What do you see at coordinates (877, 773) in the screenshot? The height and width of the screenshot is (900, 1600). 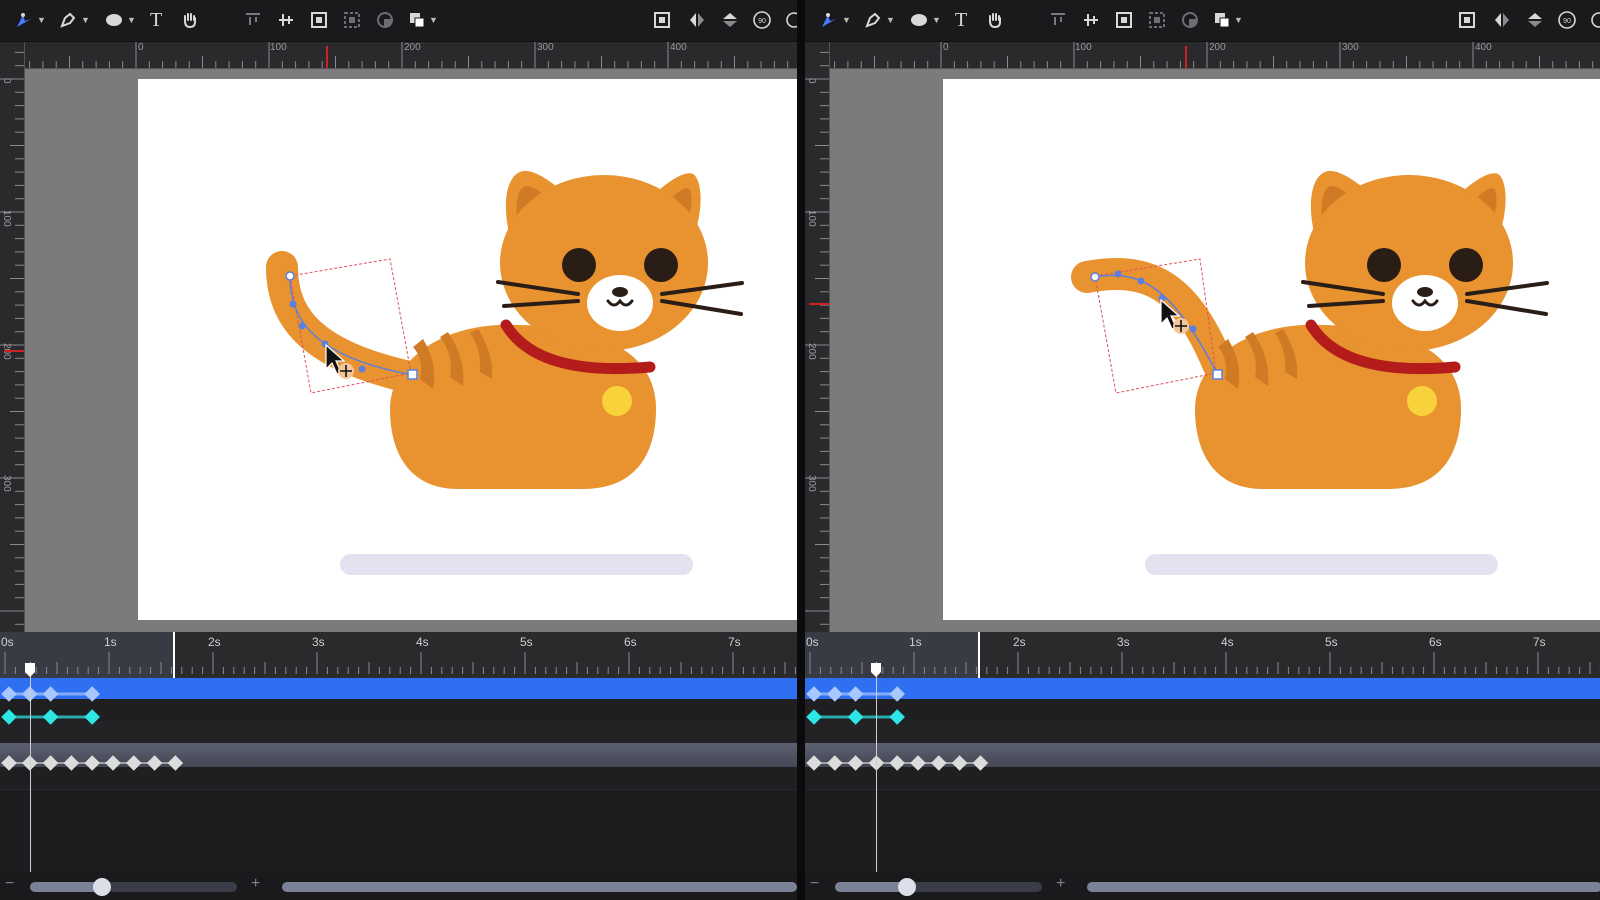 I see `playhead-line` at bounding box center [877, 773].